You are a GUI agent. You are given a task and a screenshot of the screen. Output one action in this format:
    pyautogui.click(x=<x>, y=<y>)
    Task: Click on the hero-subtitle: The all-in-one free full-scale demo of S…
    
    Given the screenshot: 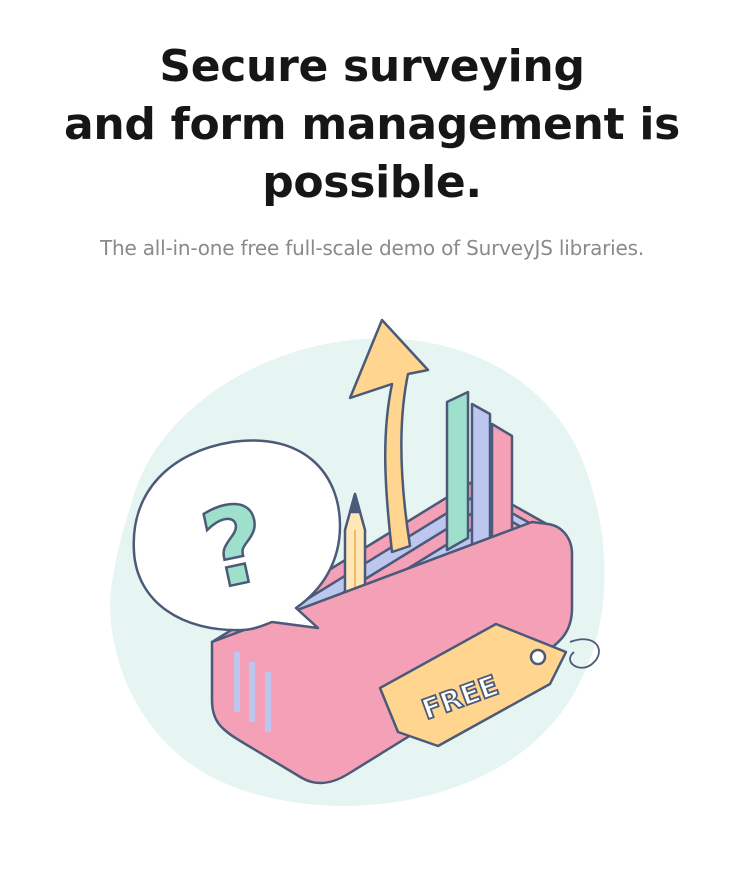 What is the action you would take?
    pyautogui.click(x=372, y=248)
    